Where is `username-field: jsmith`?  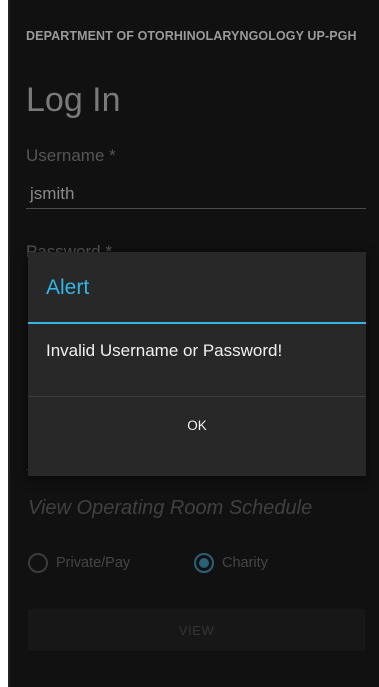
username-field: jsmith is located at coordinates (52, 194).